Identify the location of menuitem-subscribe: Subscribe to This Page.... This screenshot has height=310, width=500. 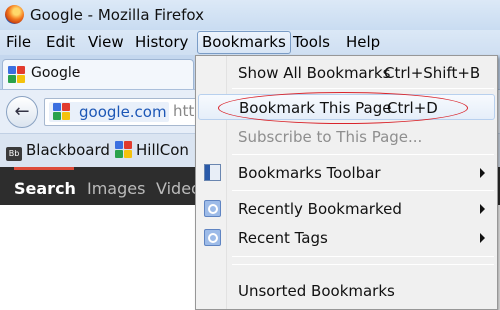
(346, 137).